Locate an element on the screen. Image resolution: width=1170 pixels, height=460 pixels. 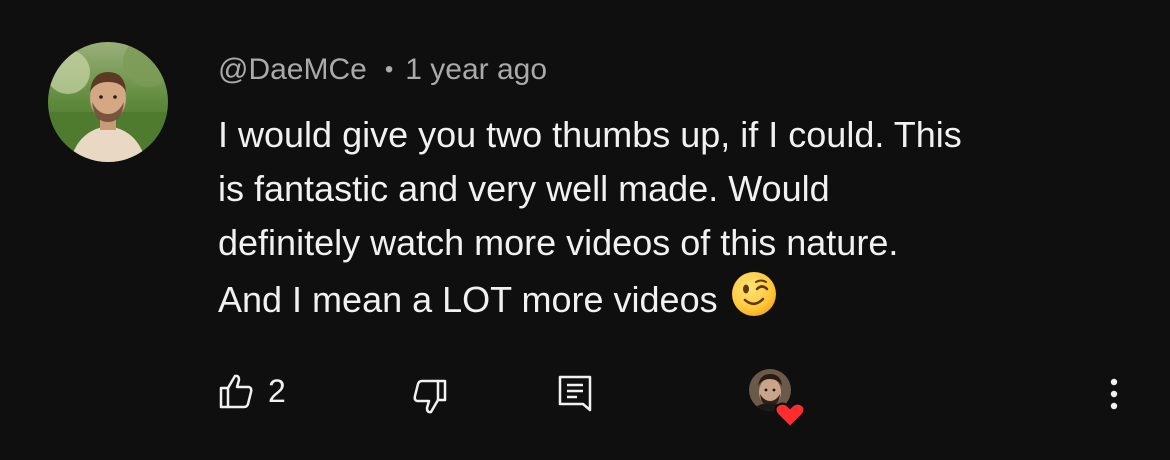
creator-heart is located at coordinates (778, 399).